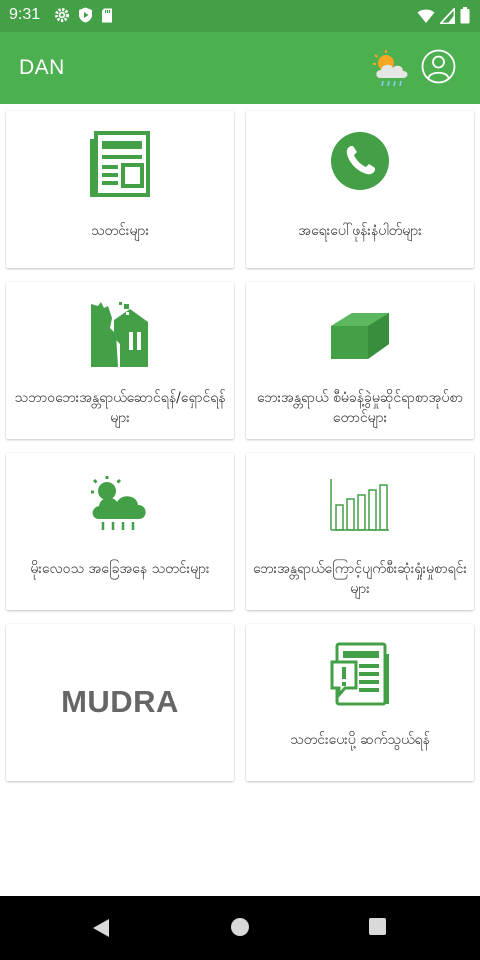  I want to click on card-news: သတင်းများ, so click(120, 189).